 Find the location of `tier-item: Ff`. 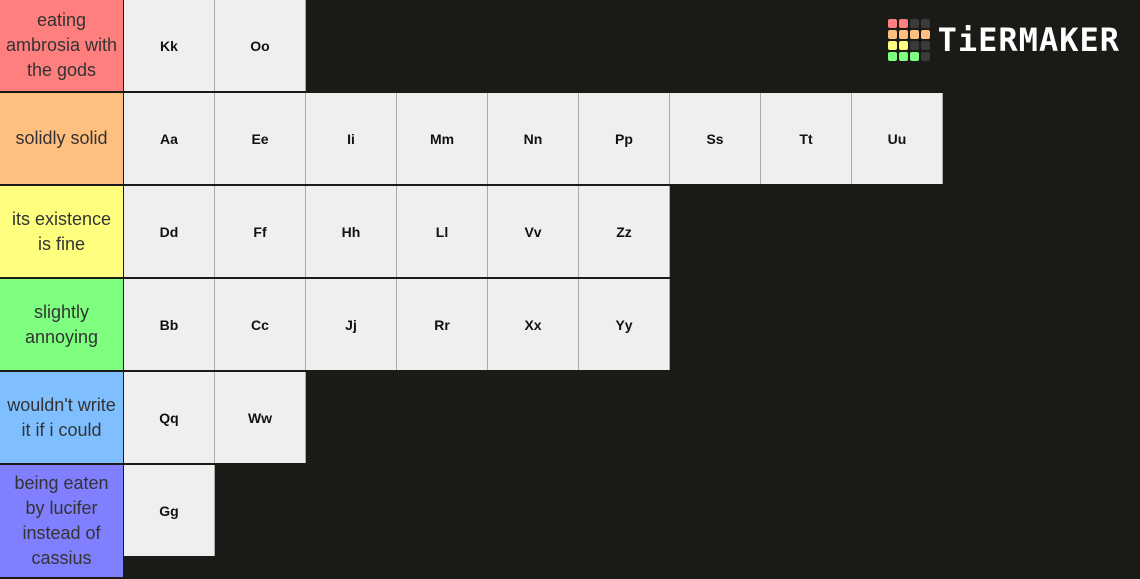

tier-item: Ff is located at coordinates (260, 231).